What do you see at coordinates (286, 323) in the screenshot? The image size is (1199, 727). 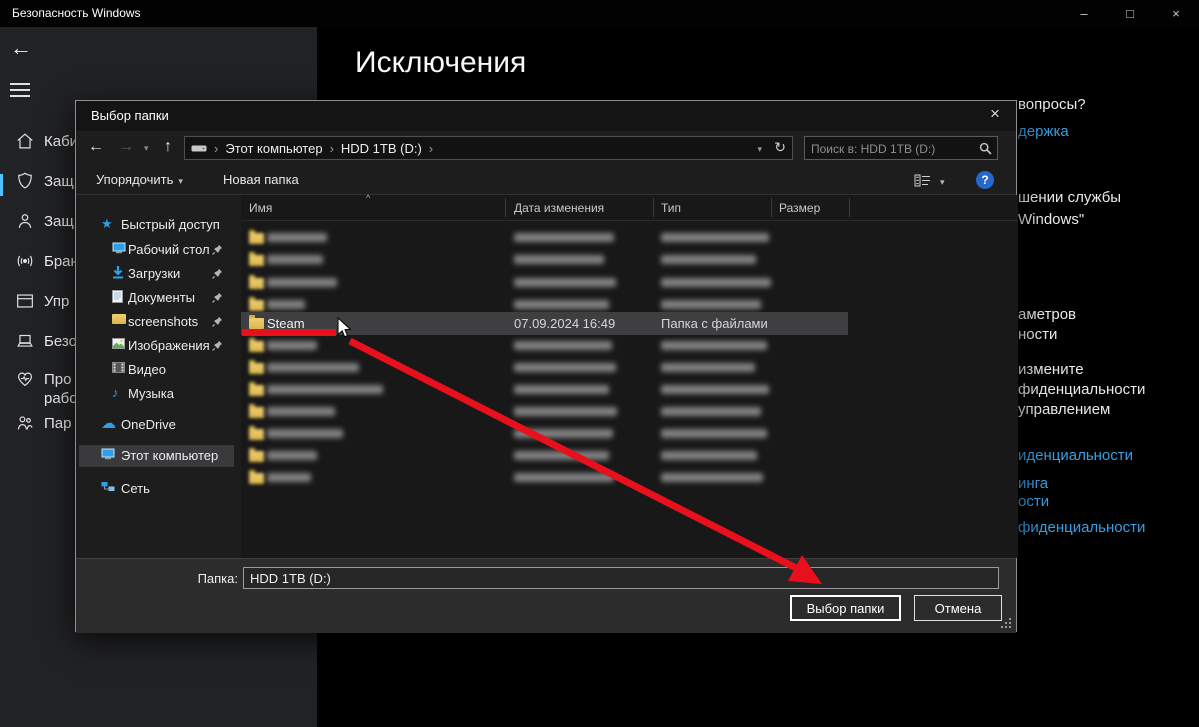 I see `file-name: Steam` at bounding box center [286, 323].